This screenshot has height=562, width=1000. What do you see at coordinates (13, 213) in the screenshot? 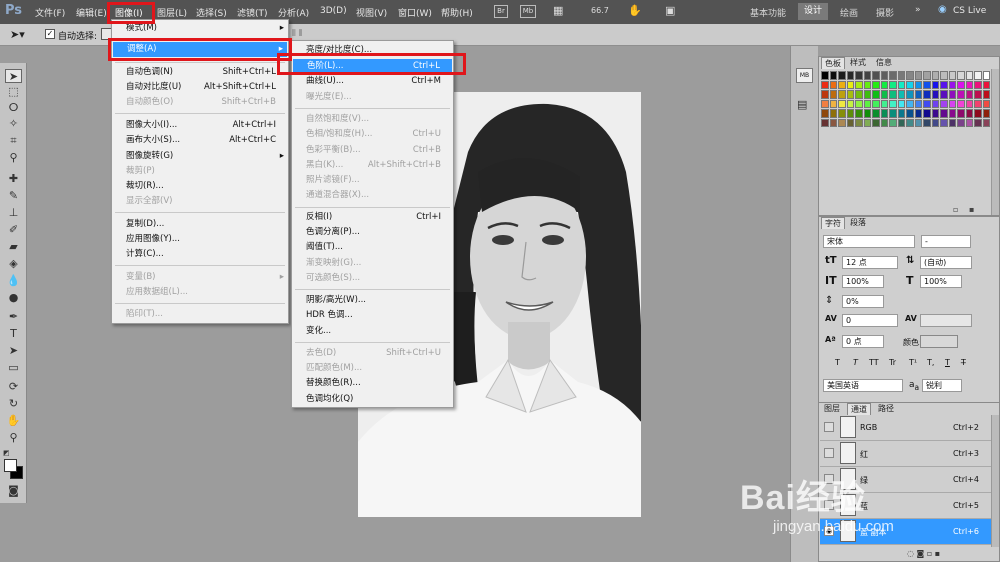
I see `clone-stamp-icon: ⊥` at bounding box center [13, 213].